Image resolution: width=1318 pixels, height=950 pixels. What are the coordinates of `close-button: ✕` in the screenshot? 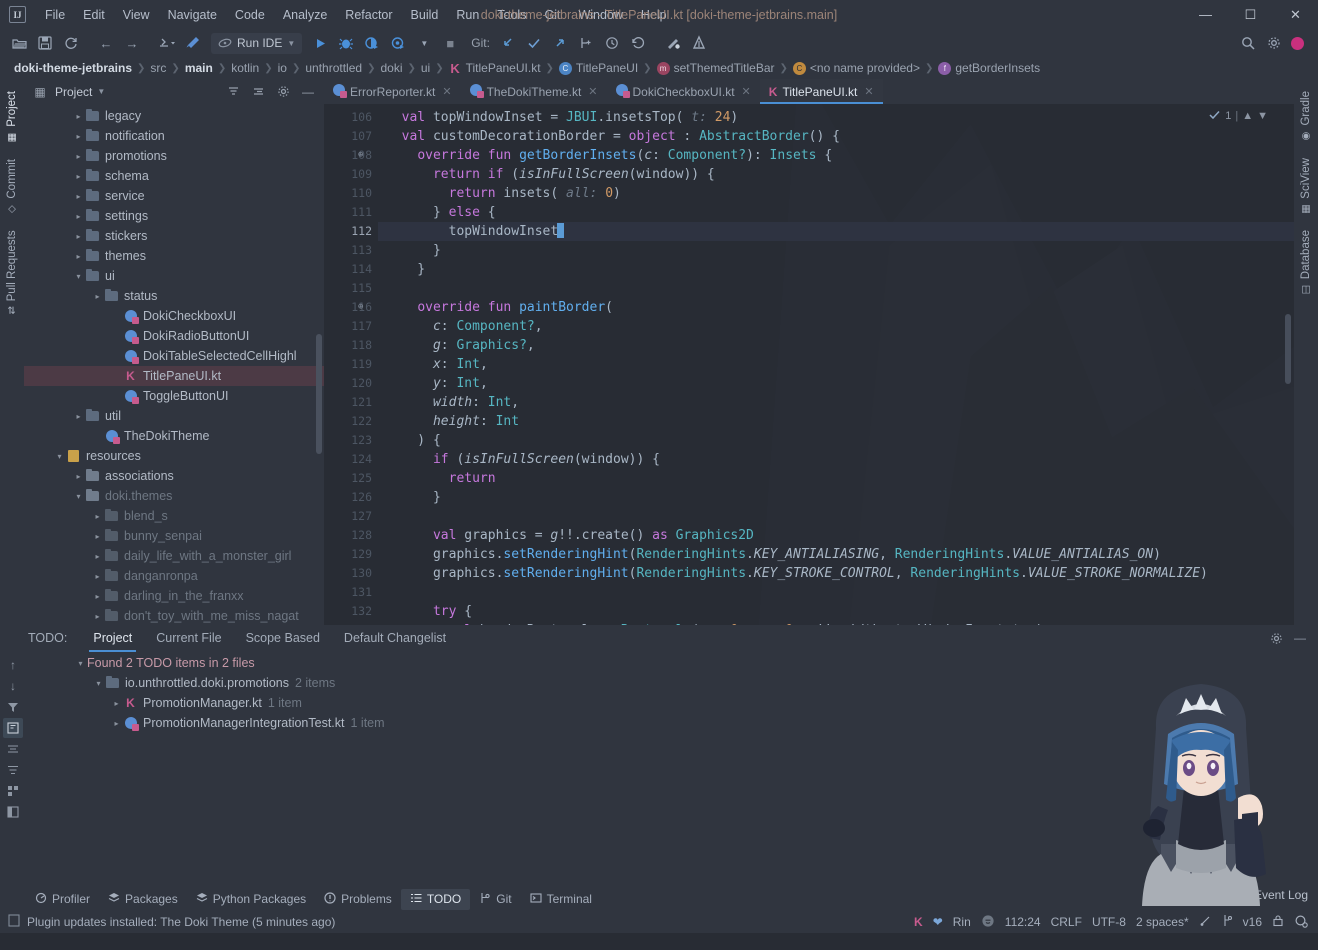 It's located at (1295, 14).